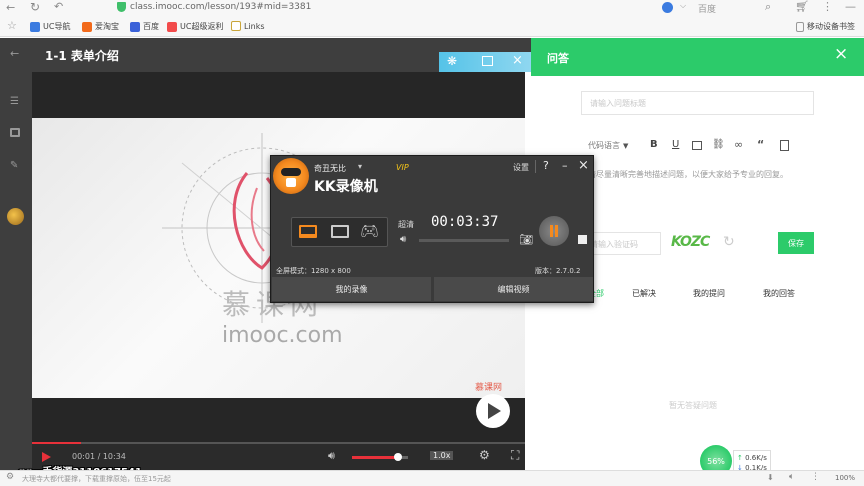  I want to click on bookmark-links: Links, so click(248, 26).